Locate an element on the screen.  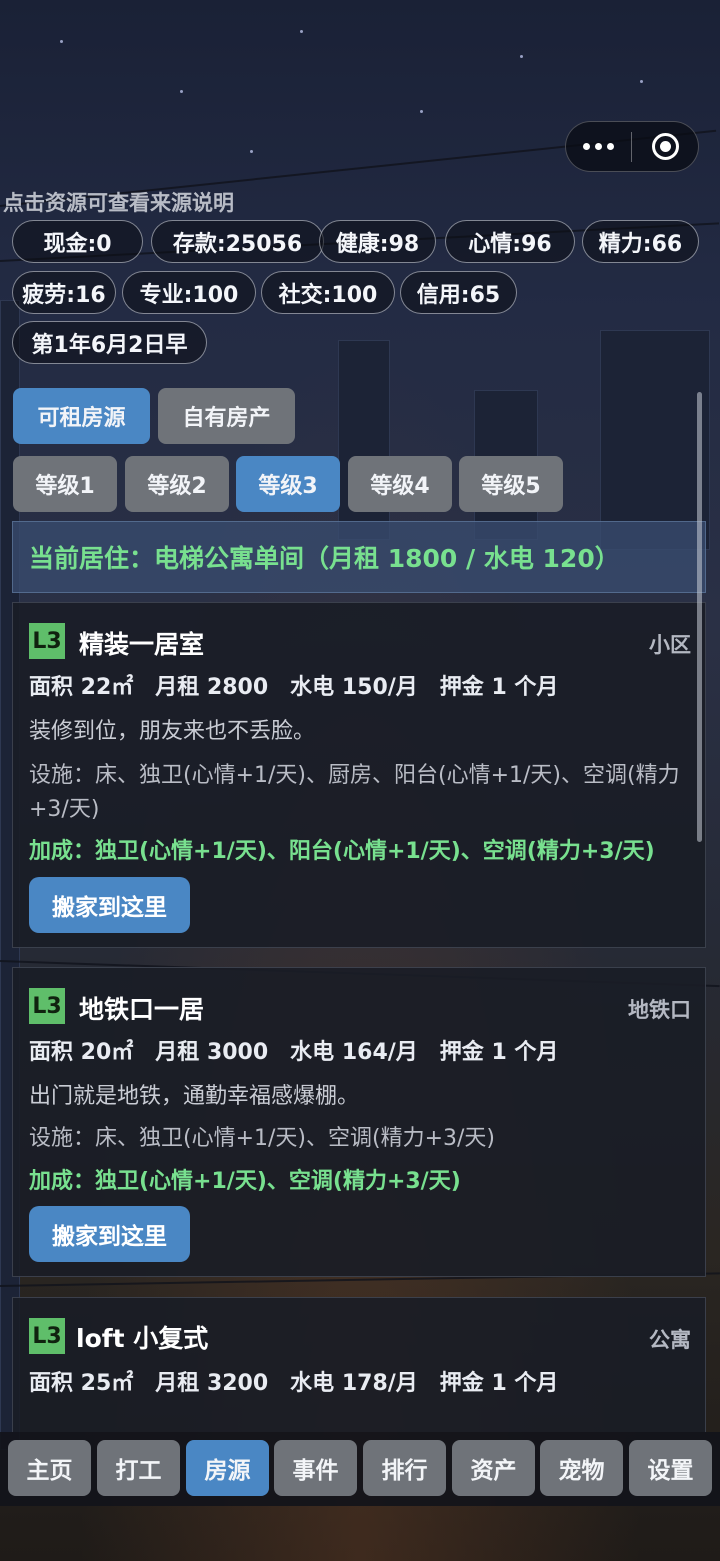
bottom-nav: 主页 打工 房源 事件 排行 资产 宠物 设置 is located at coordinates (360, 1469).